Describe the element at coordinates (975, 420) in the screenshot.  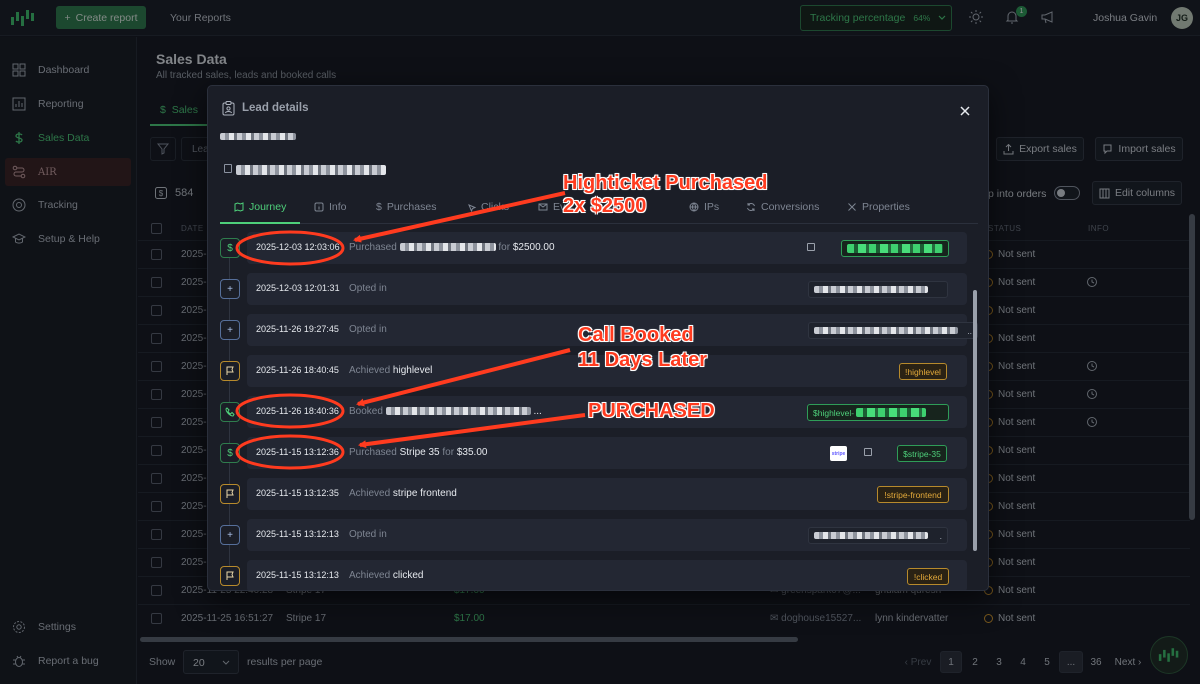
I see `modal-scrollbar` at that location.